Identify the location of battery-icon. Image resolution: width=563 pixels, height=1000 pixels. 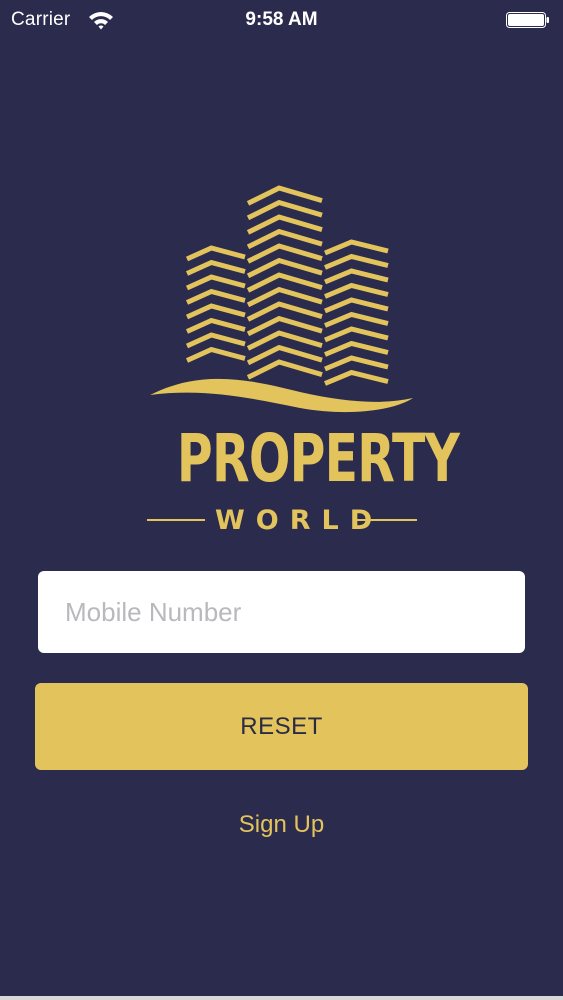
(527, 20).